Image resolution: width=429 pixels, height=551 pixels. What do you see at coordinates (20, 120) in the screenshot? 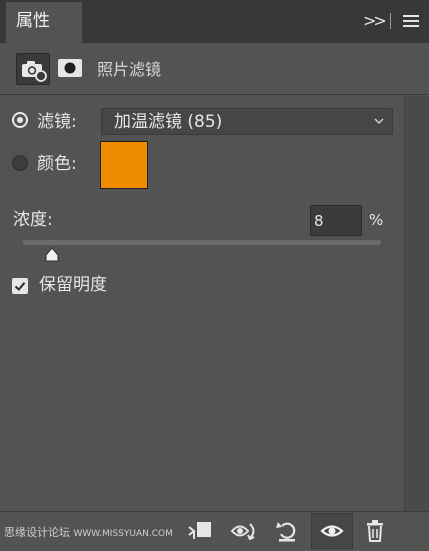
I see `filter-radio` at bounding box center [20, 120].